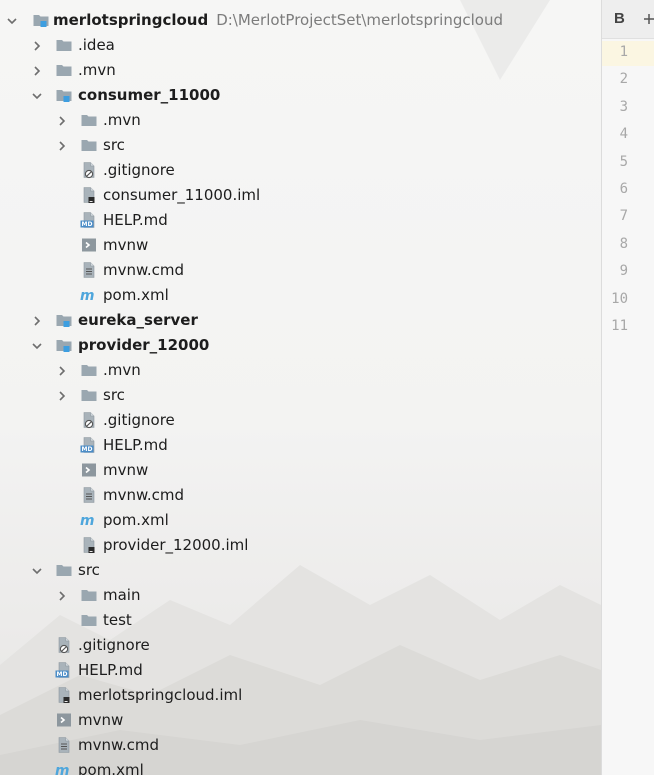 This screenshot has height=775, width=654. I want to click on tree-item-label: mvnw, so click(125, 470).